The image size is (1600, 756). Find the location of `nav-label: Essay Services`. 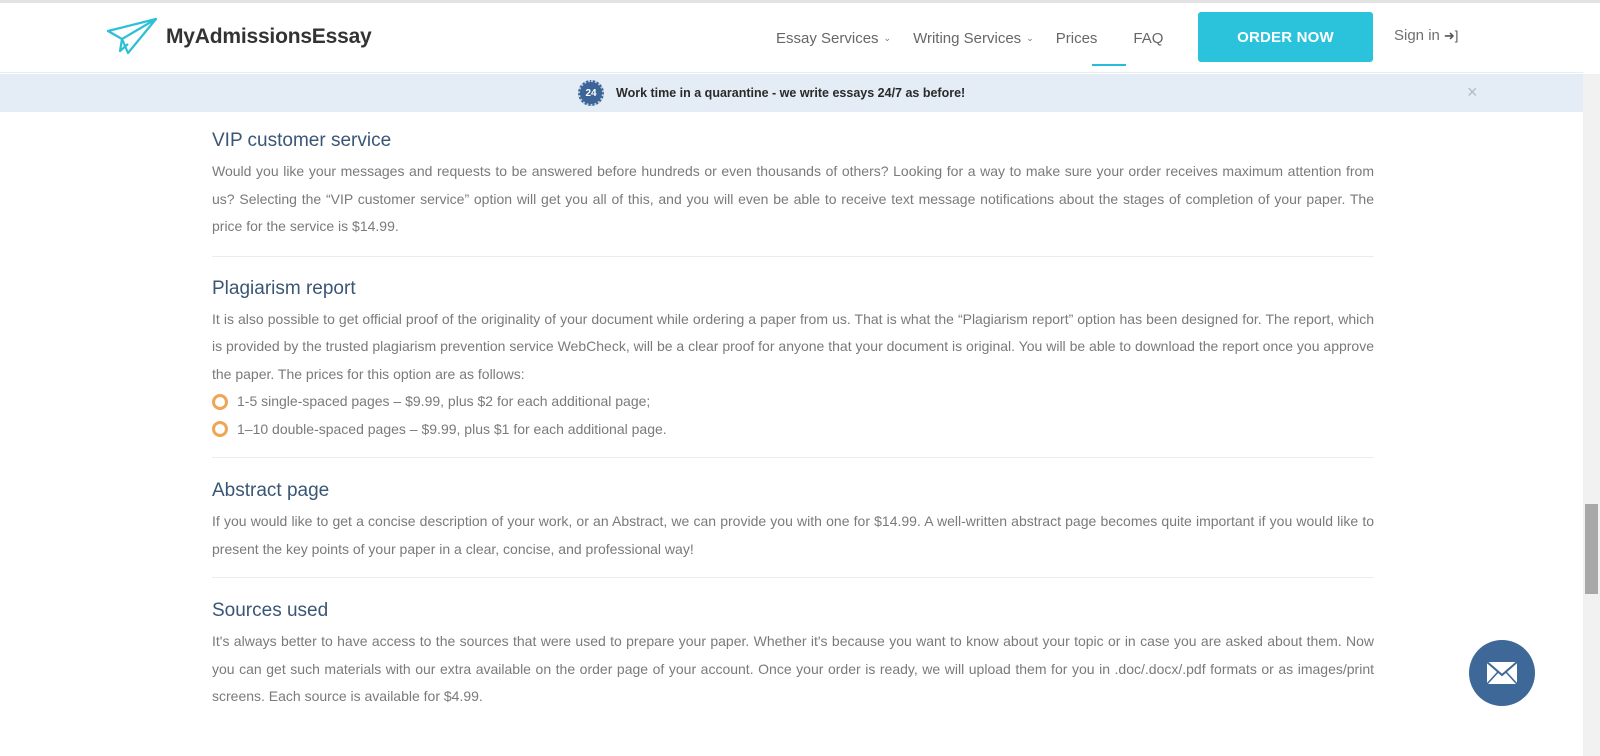

nav-label: Essay Services is located at coordinates (827, 38).